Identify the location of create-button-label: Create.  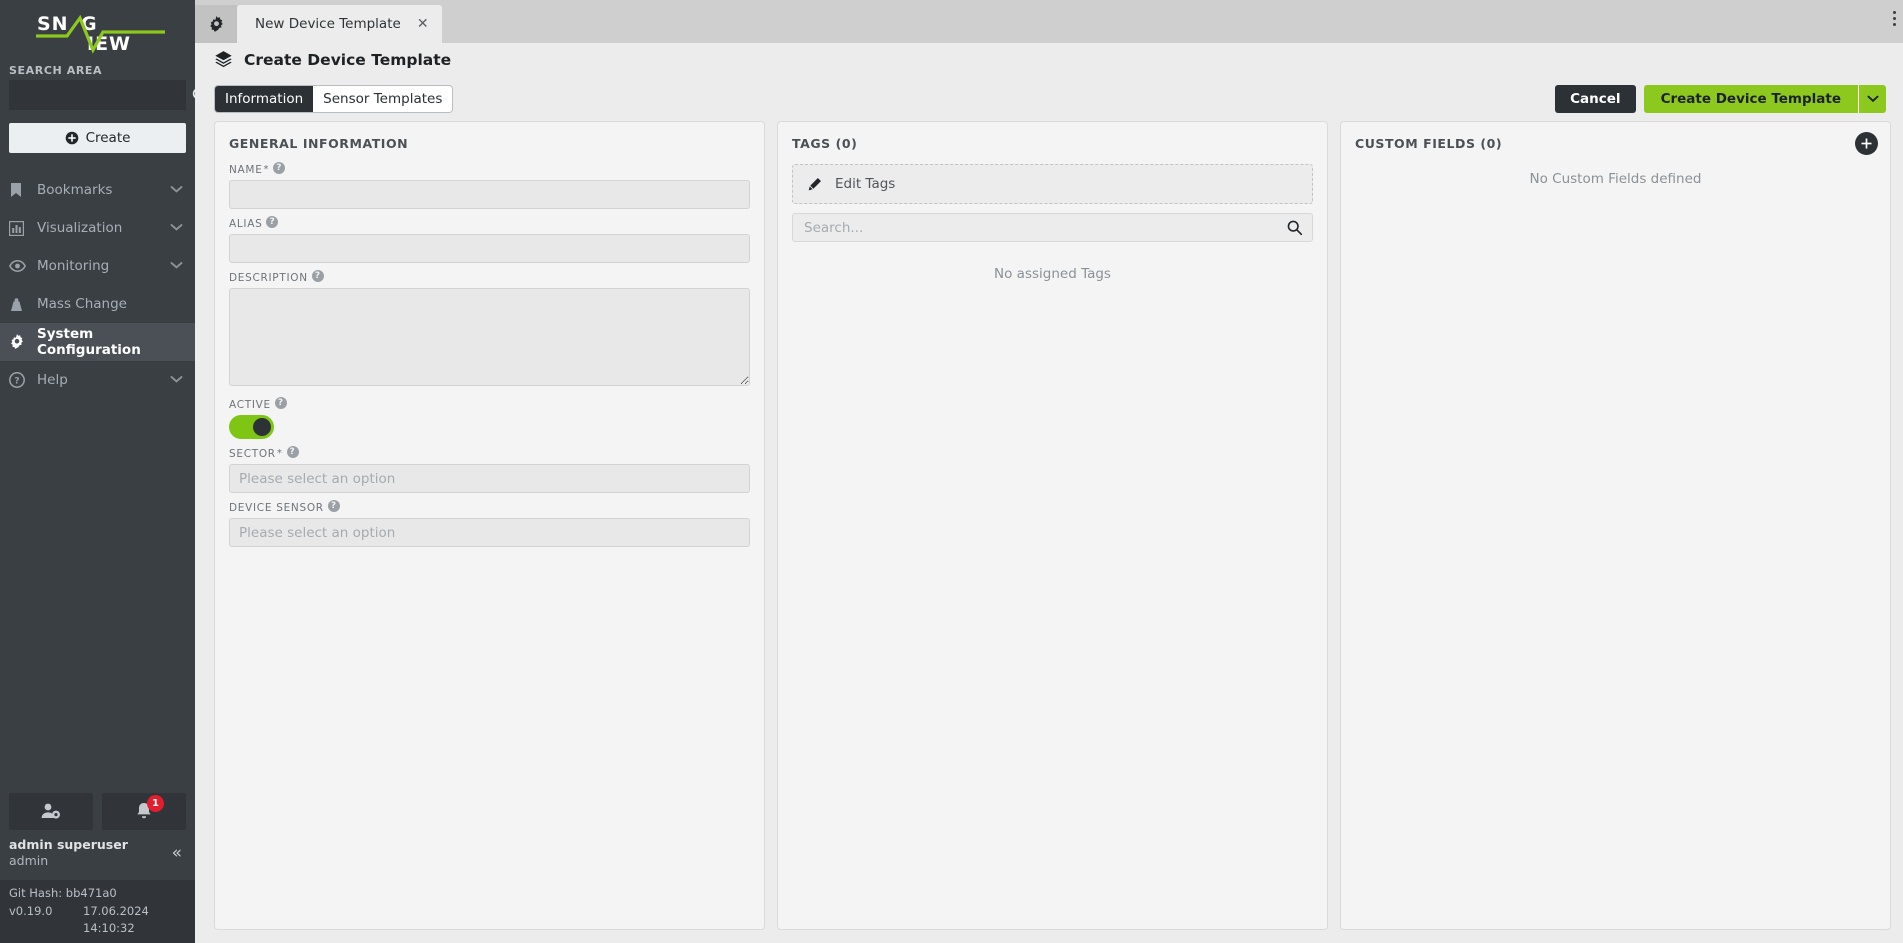
(108, 138).